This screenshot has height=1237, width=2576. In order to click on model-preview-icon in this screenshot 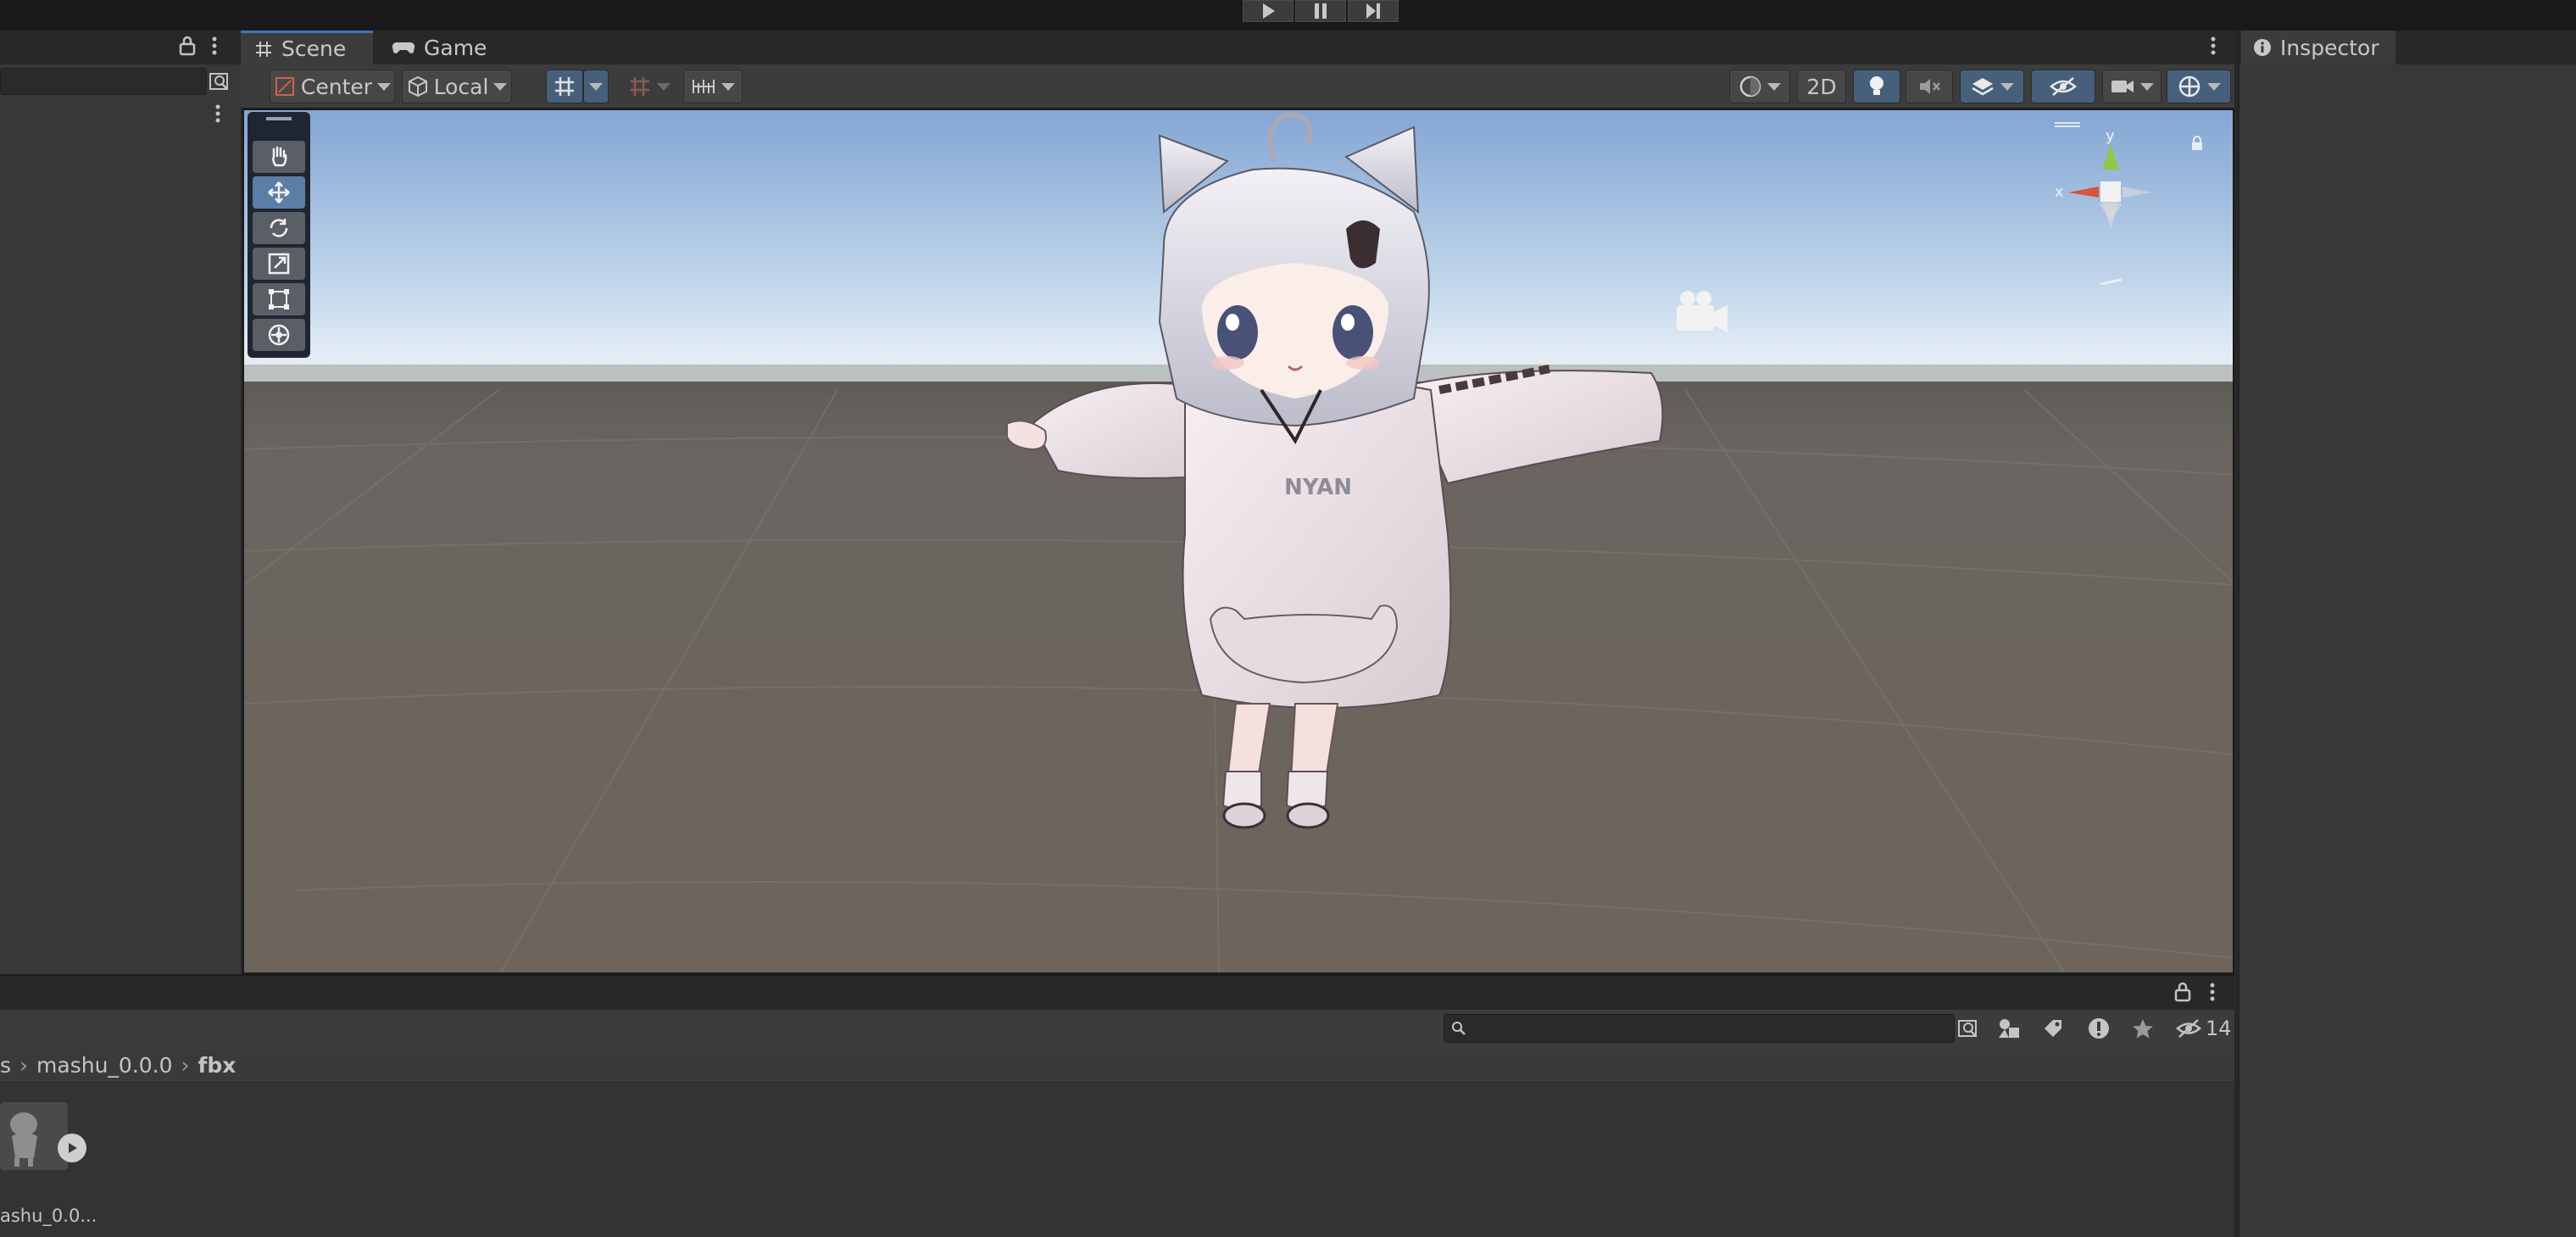, I will do `click(23, 1139)`.